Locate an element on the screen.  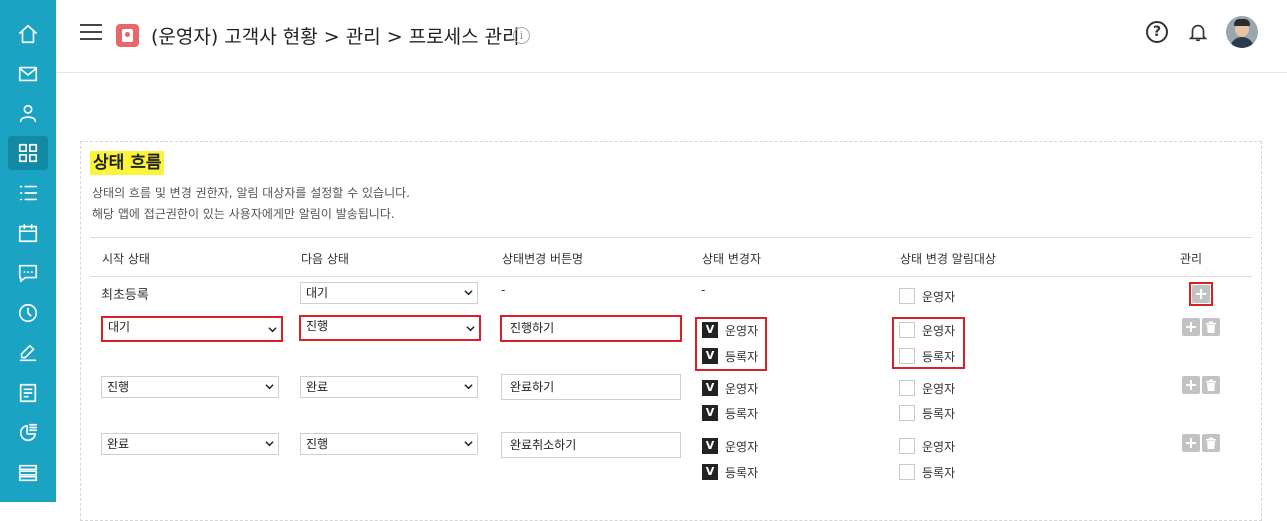
mail-icon is located at coordinates (28, 74).